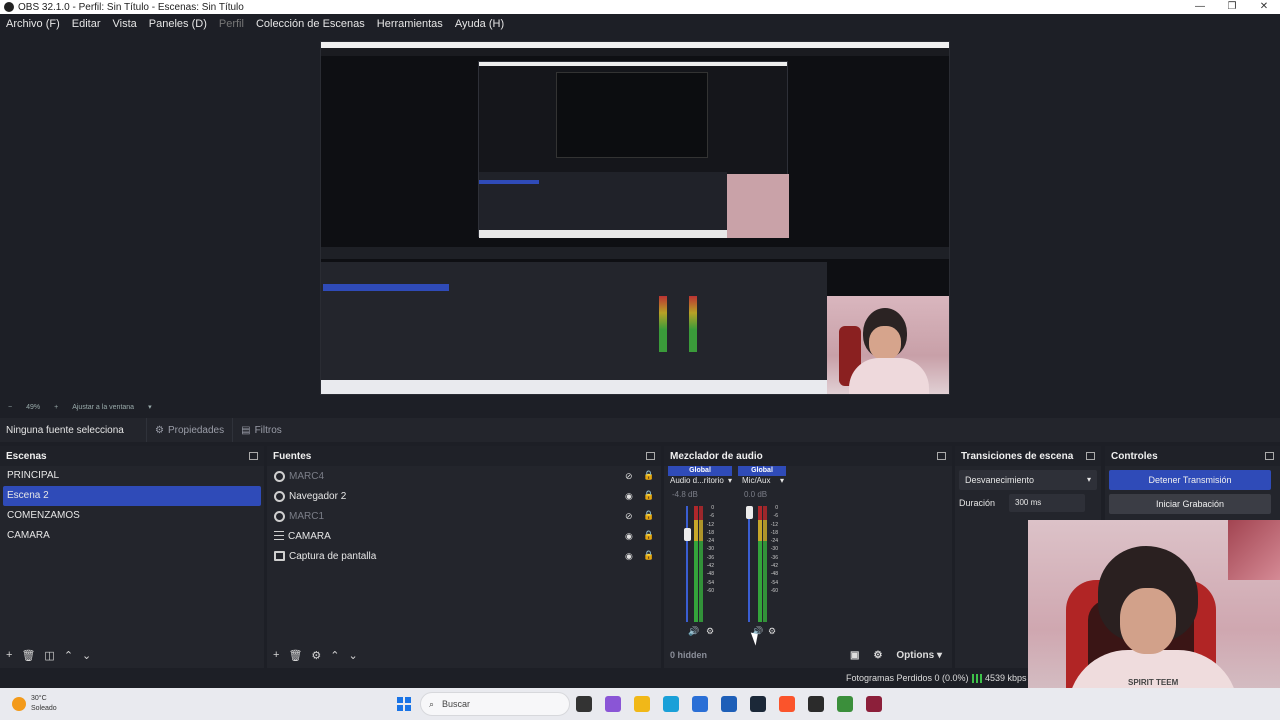 Image resolution: width=1280 pixels, height=720 pixels. Describe the element at coordinates (39, 698) in the screenshot. I see `temperature: 30°C` at that location.